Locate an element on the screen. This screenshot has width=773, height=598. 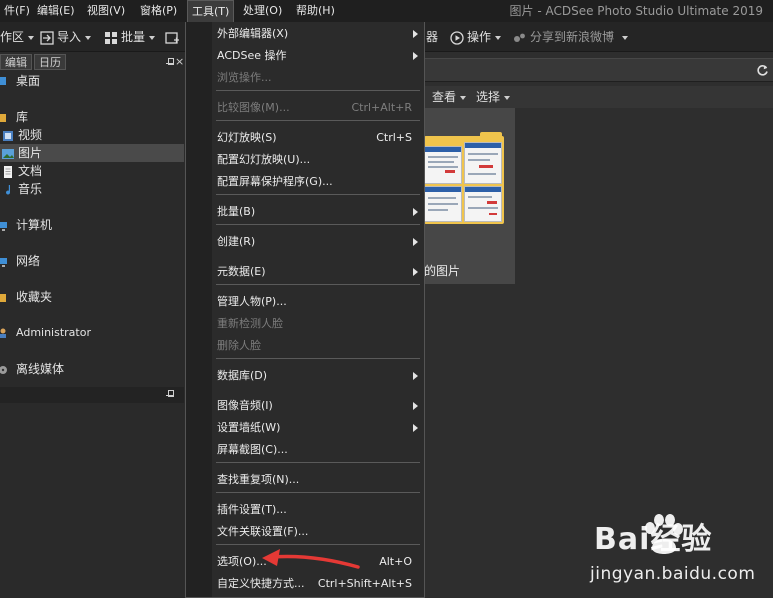
folder-body is located at coordinates (464, 180).